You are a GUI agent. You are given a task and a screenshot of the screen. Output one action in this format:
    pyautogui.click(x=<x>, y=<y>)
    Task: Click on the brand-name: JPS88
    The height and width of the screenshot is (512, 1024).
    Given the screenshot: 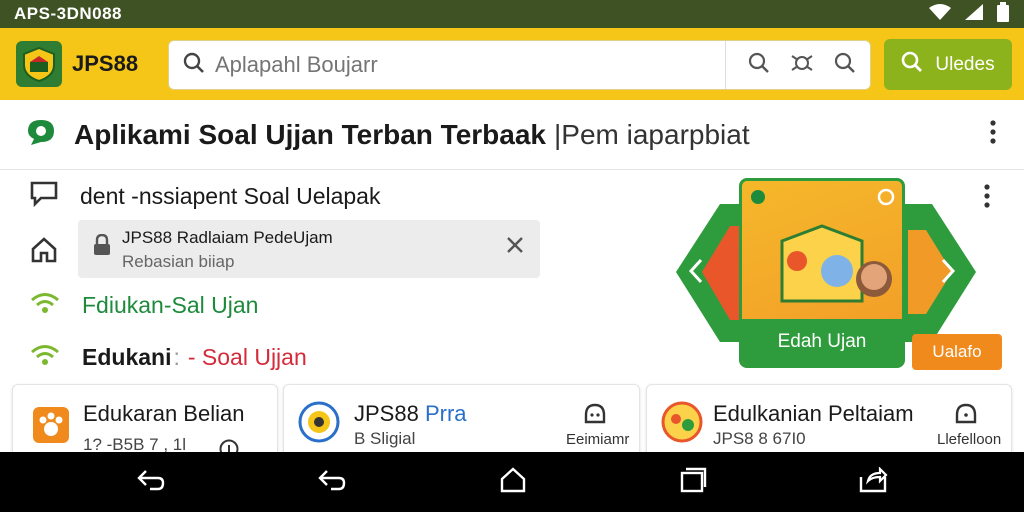 What is the action you would take?
    pyautogui.click(x=105, y=63)
    